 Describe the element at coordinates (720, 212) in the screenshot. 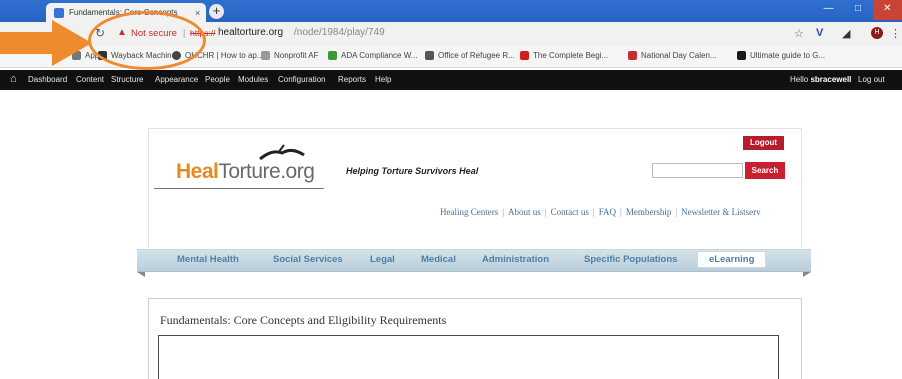

I see `link-newsletter: Newsletter & Listserv` at that location.